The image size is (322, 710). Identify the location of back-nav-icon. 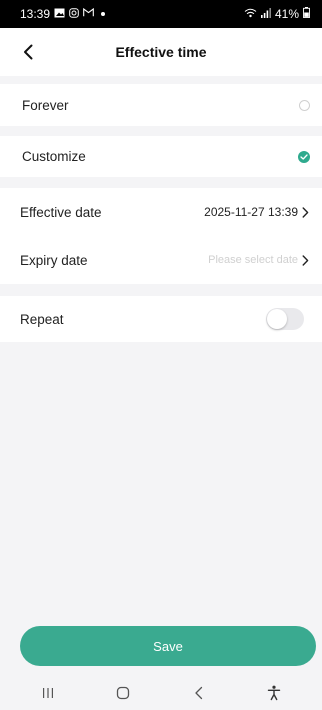
(199, 693).